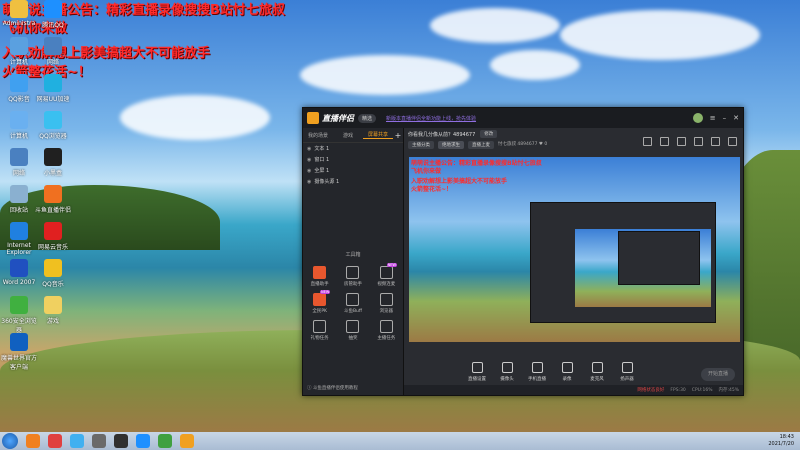  What do you see at coordinates (353, 170) in the screenshot?
I see `source-item: ◉ 全屏 1` at bounding box center [353, 170].